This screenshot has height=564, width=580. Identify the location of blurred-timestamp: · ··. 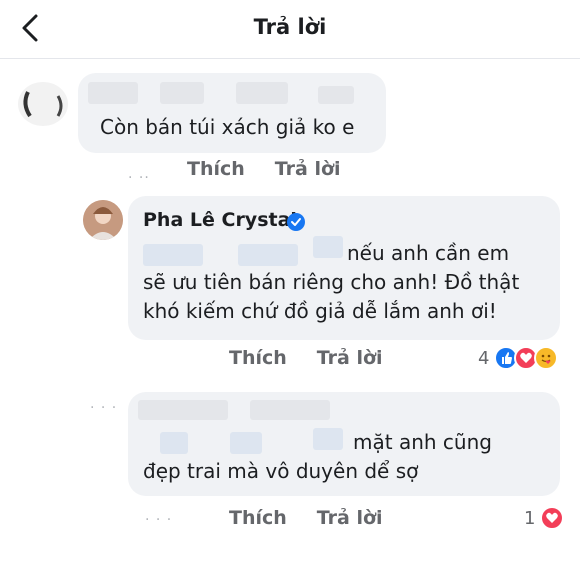
(139, 178).